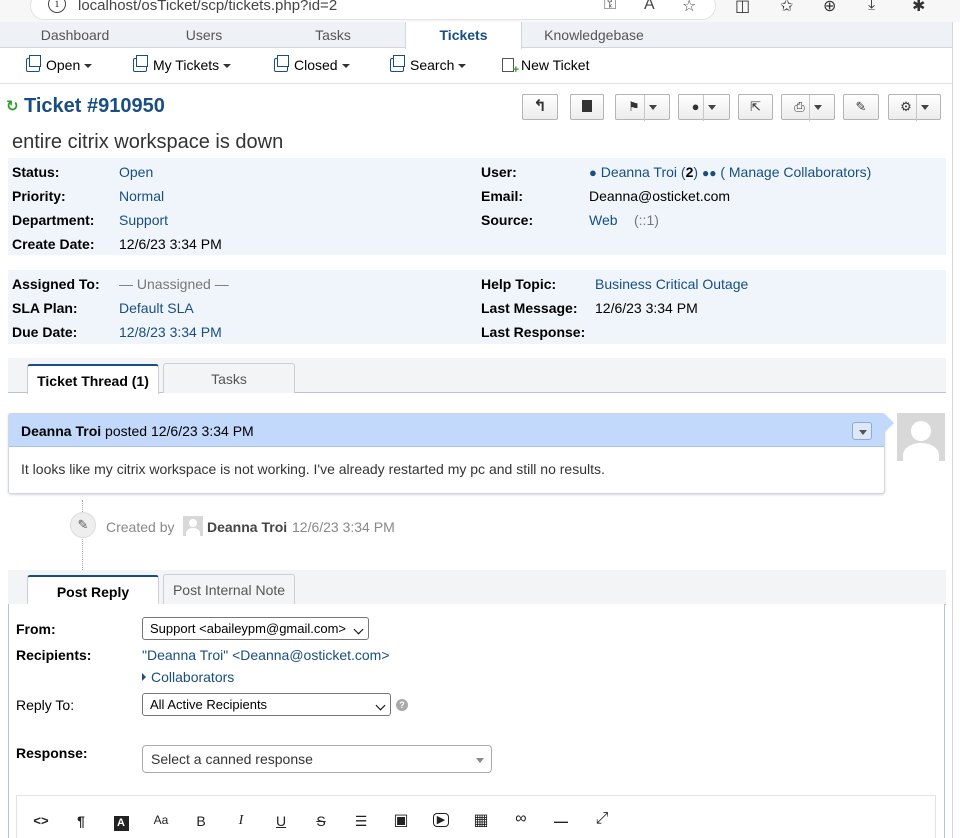 This screenshot has width=960, height=838. I want to click on video-icon: ▶, so click(441, 820).